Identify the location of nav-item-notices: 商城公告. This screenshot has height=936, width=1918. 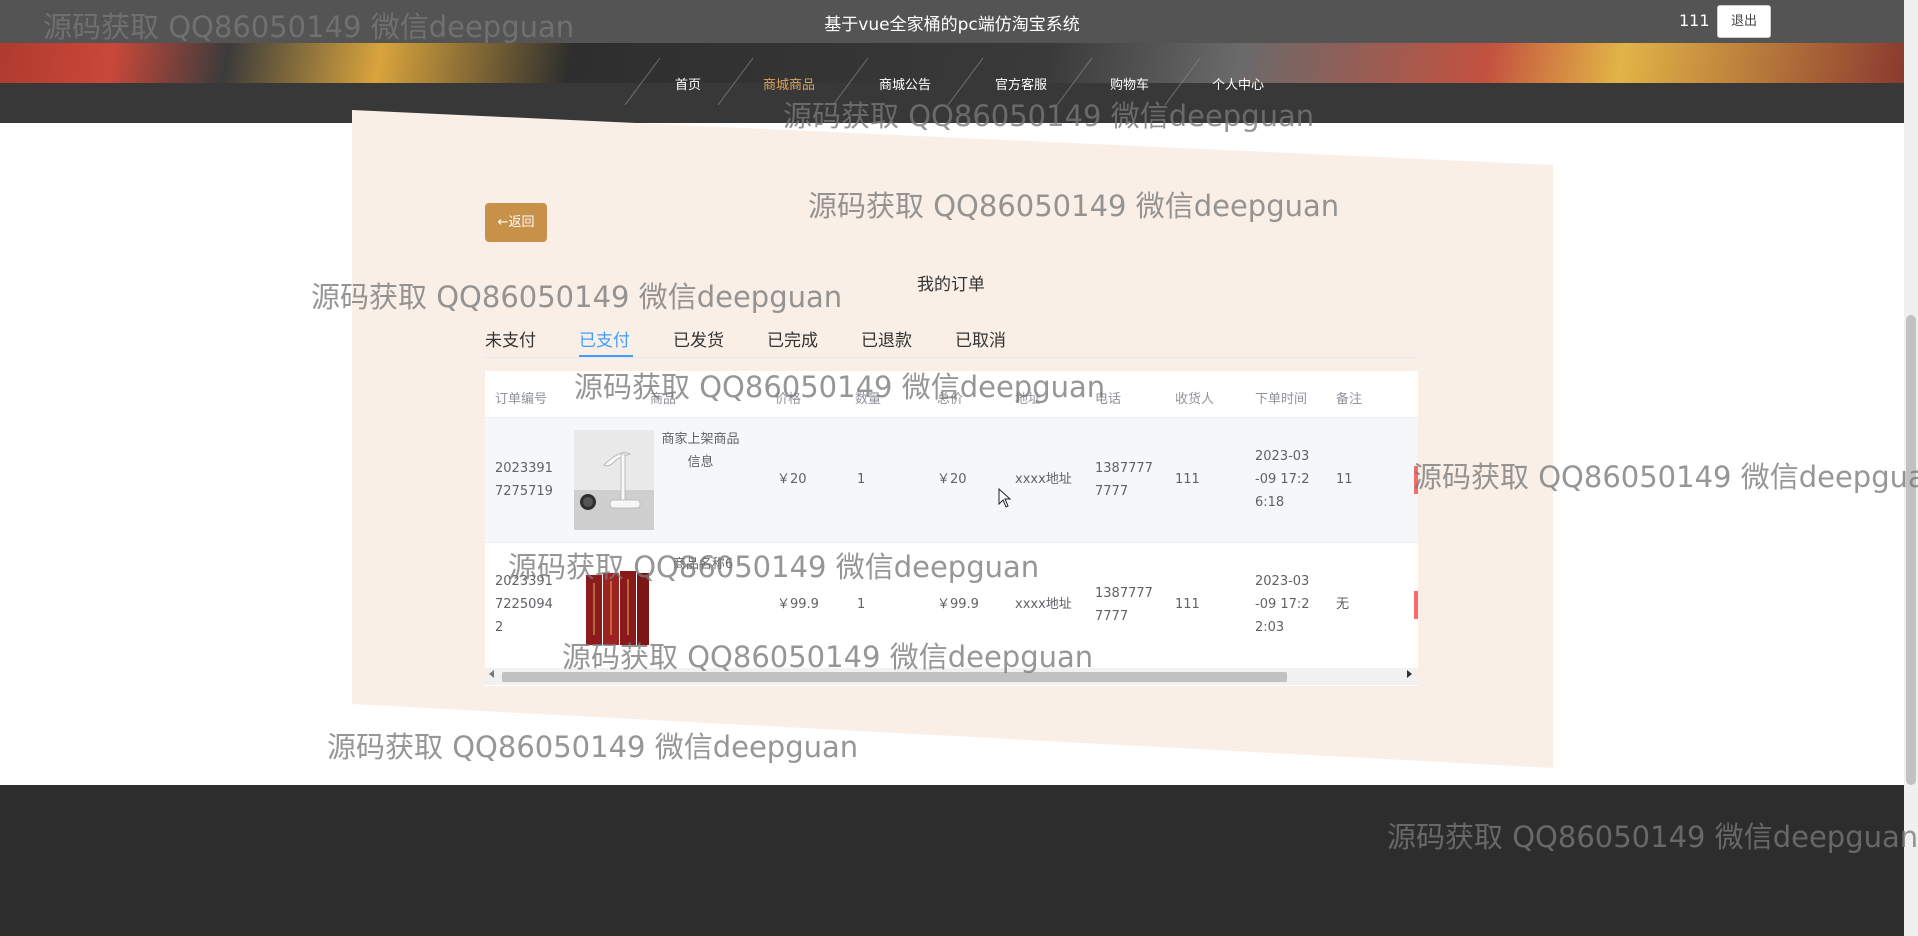
(905, 83).